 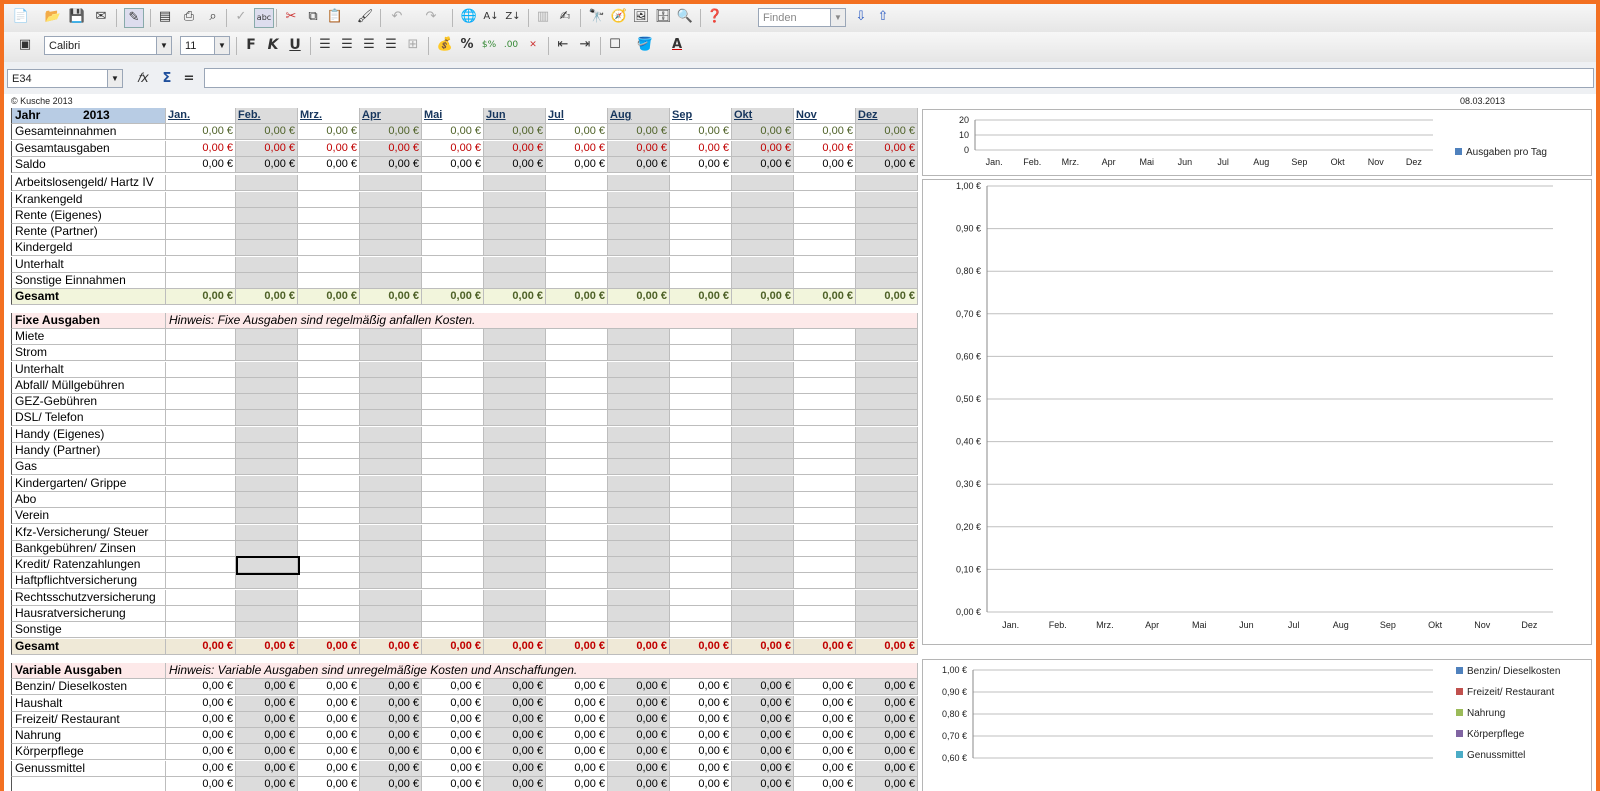 What do you see at coordinates (883, 17) in the screenshot?
I see `find-previous-icon: ⇧` at bounding box center [883, 17].